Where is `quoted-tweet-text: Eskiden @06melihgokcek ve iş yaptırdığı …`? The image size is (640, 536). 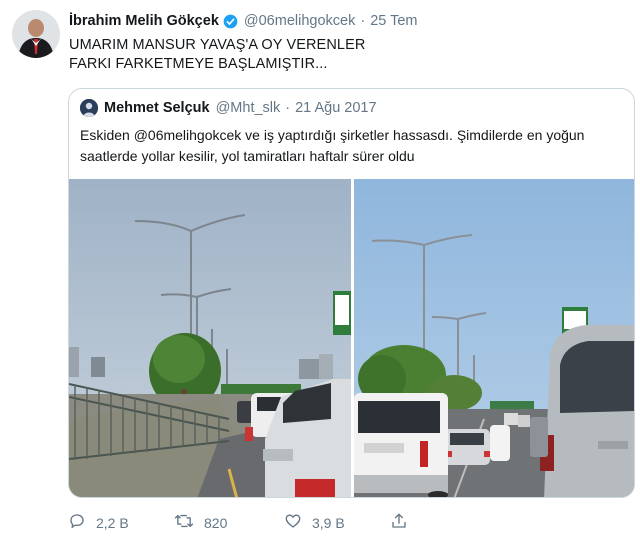
quoted-tweet-text: Eskiden @06melihgokcek ve iş yaptırdığı … is located at coordinates (352, 146).